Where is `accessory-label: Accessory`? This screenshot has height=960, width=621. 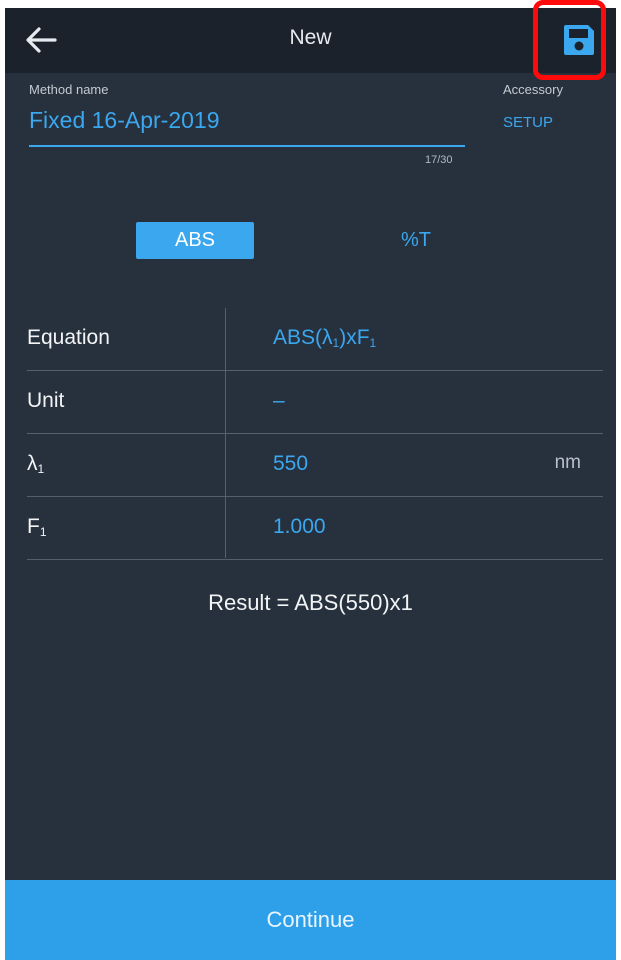 accessory-label: Accessory is located at coordinates (533, 89).